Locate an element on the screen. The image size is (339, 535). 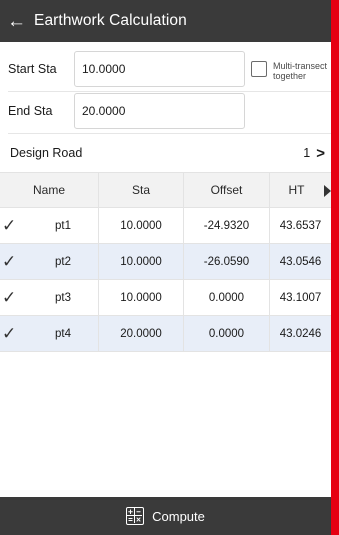
screen-edge-strip is located at coordinates (335, 267).